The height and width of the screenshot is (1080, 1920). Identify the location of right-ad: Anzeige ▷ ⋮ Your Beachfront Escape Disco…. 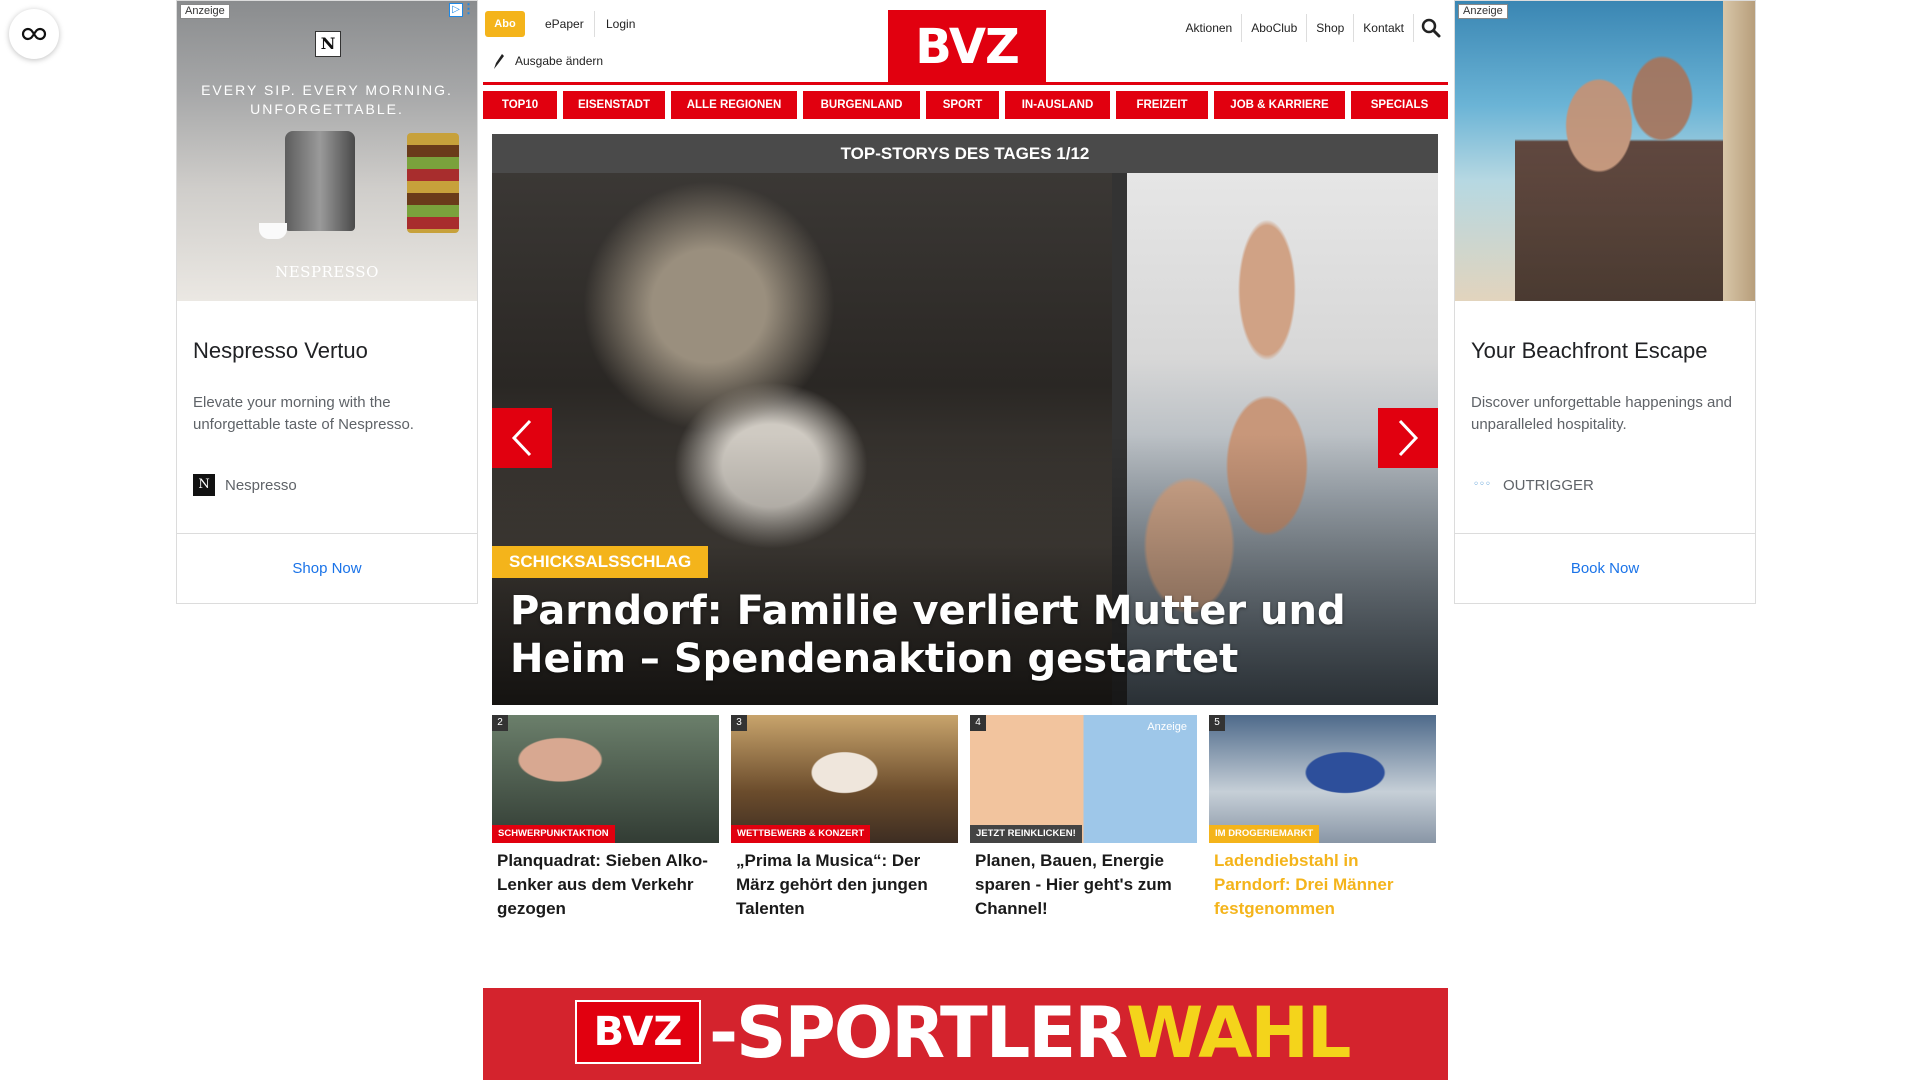
(1605, 302).